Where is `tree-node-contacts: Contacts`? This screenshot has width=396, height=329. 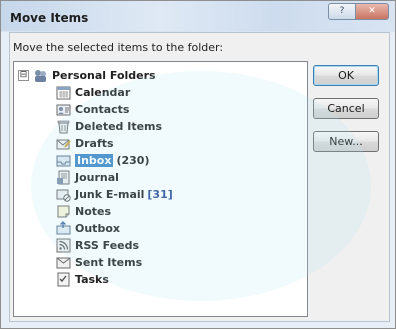
tree-node-contacts: Contacts is located at coordinates (92, 109).